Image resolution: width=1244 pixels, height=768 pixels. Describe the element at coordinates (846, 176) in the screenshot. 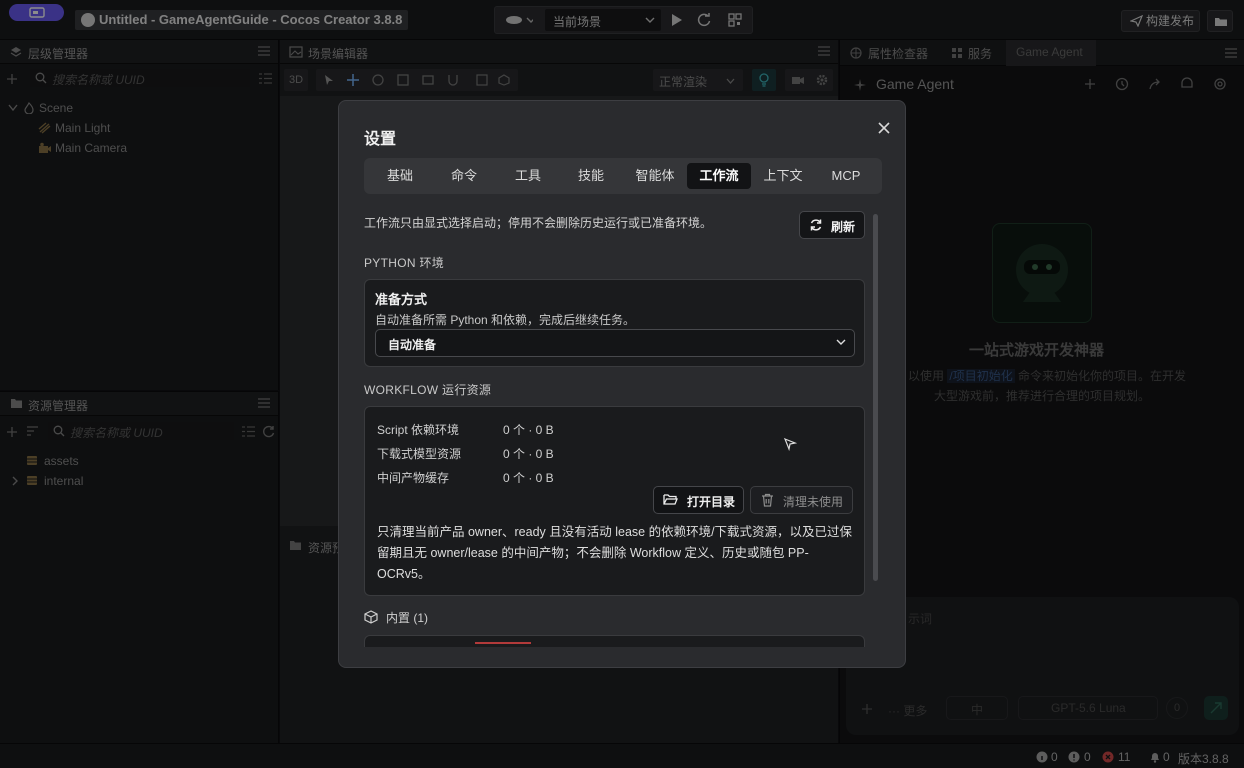

I see `tab-mcp: MCP` at that location.